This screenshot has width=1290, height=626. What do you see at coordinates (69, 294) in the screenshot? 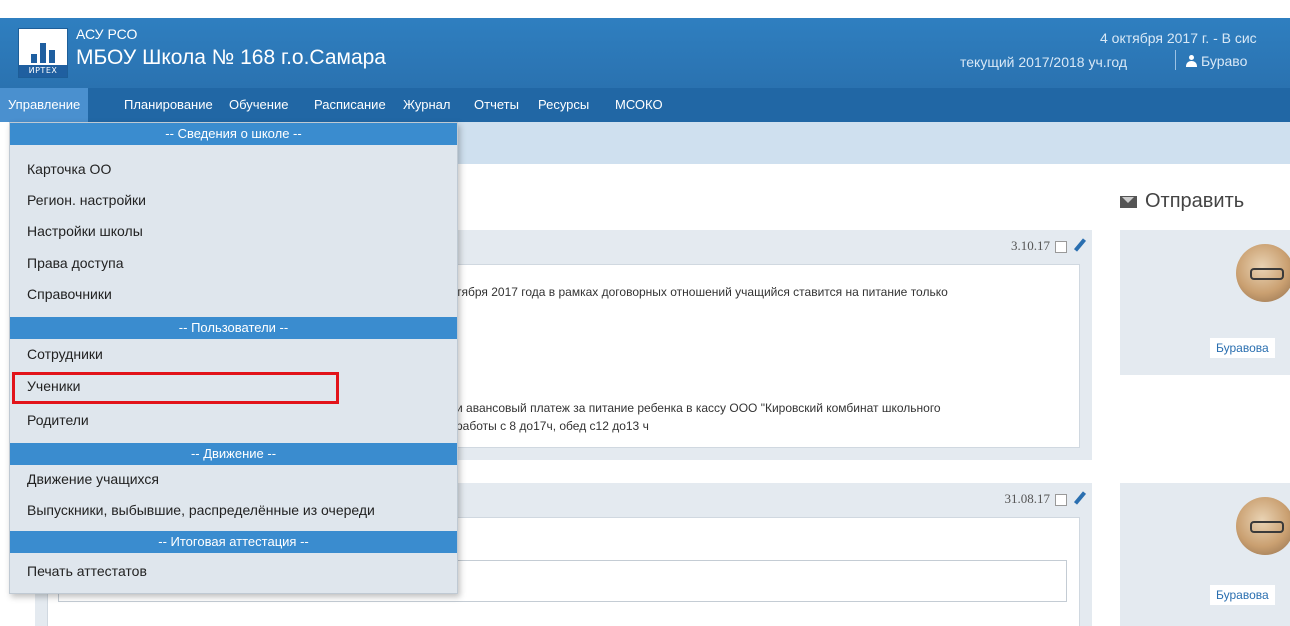
I see `menu-item-directories: Справочники` at bounding box center [69, 294].